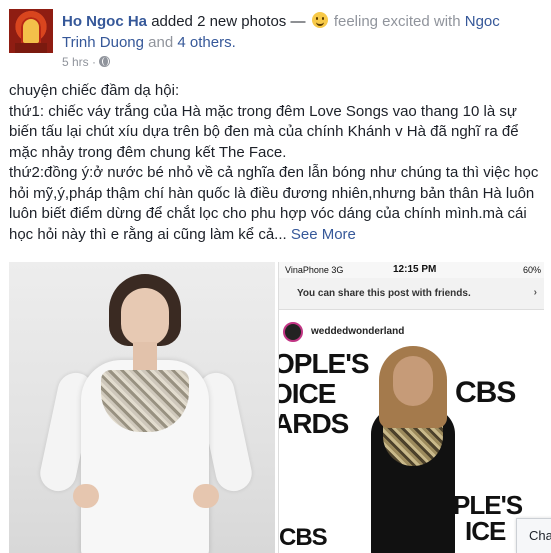  Describe the element at coordinates (411, 332) in the screenshot. I see `instagram-account-row: weddedwonderland` at that location.